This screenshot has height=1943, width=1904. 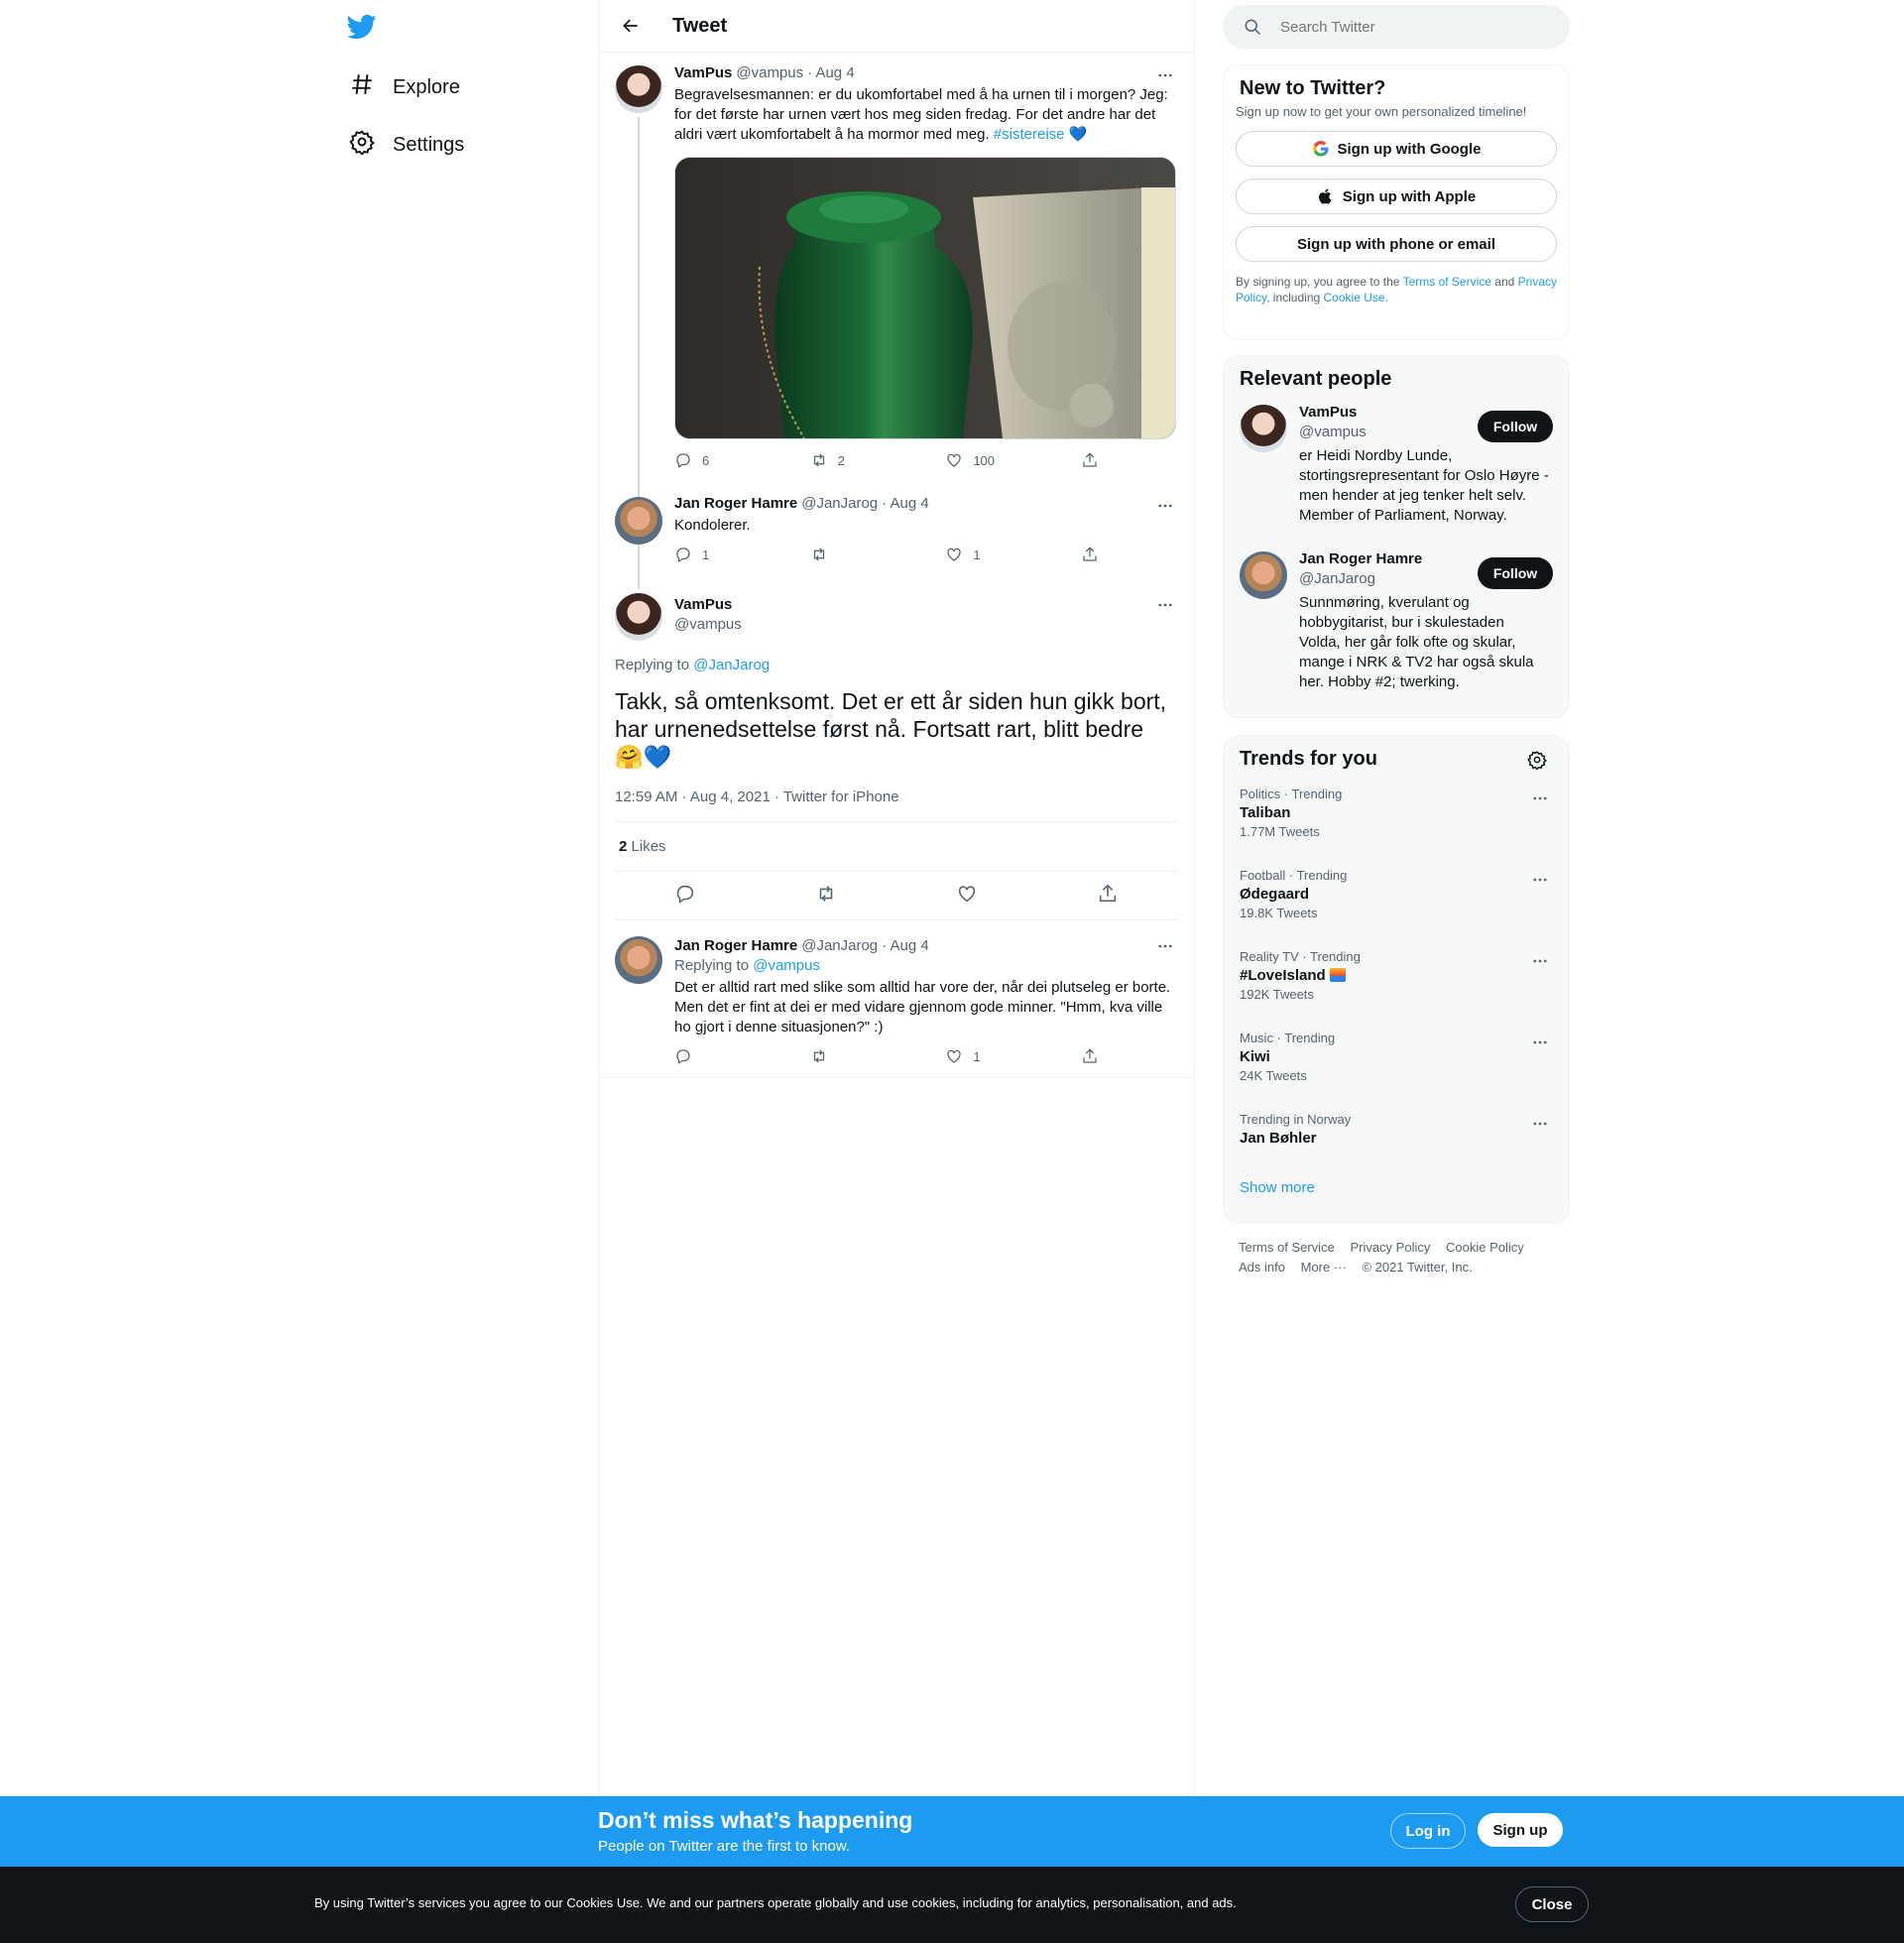 I want to click on retweet-icon, so click(x=818, y=554).